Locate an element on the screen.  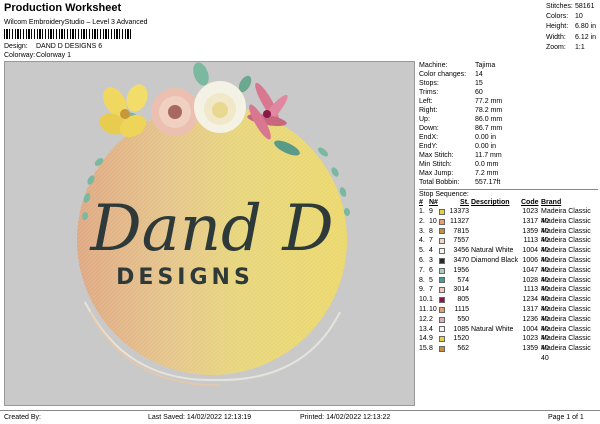
peach-flower is located at coordinates (175, 112).